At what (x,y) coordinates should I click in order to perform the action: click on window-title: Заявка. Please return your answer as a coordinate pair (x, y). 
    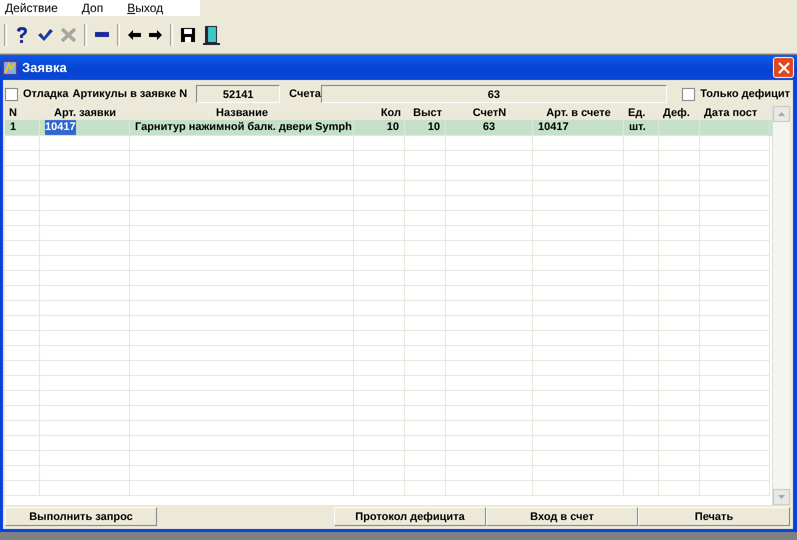
    Looking at the image, I should click on (45, 67).